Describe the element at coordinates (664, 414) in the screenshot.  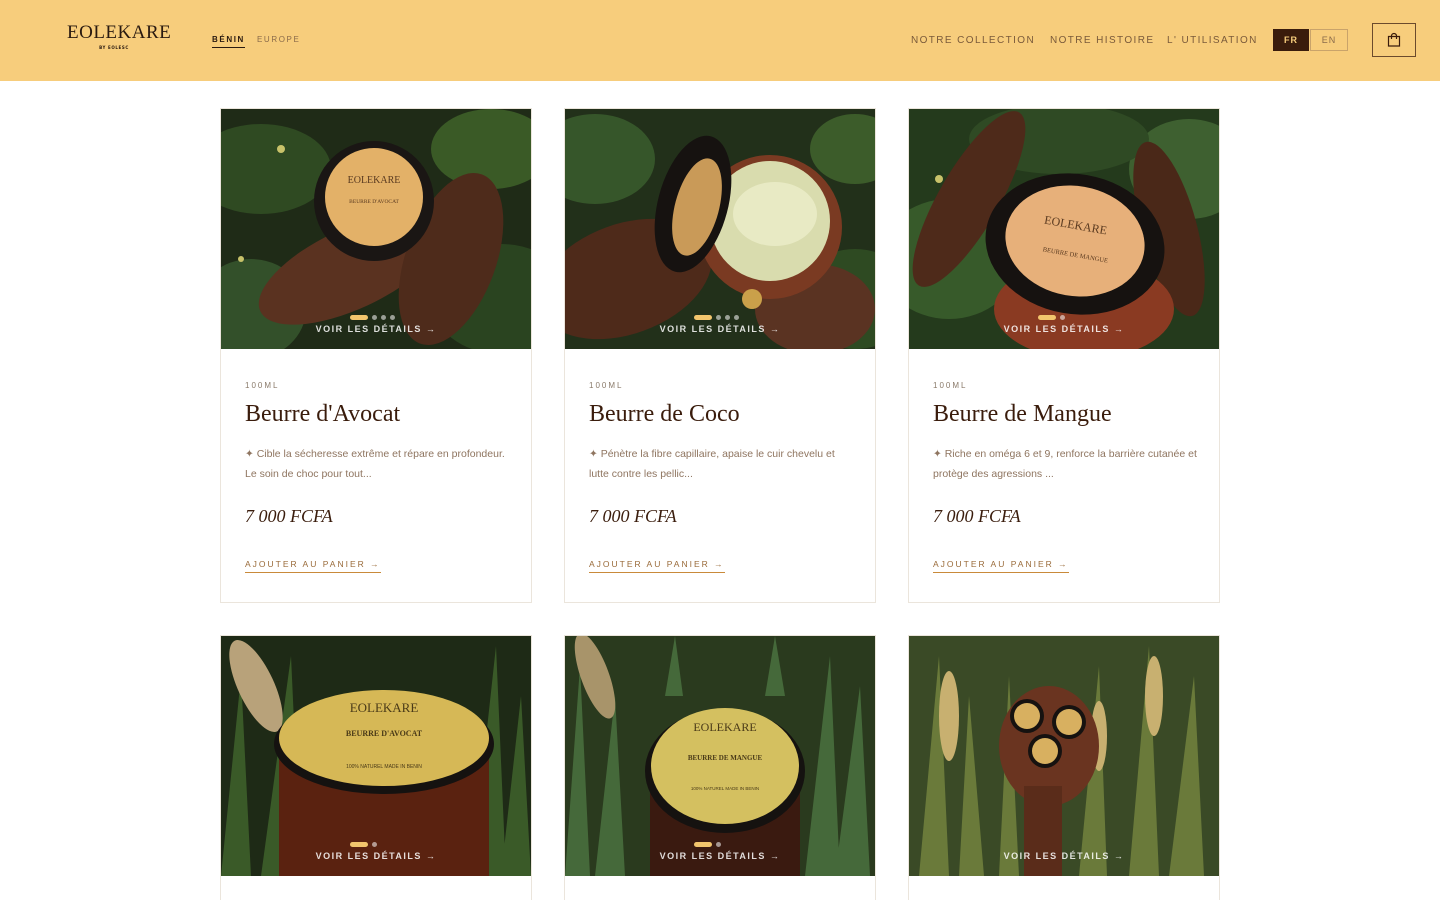
I see `product-name: Beurre de Coco` at that location.